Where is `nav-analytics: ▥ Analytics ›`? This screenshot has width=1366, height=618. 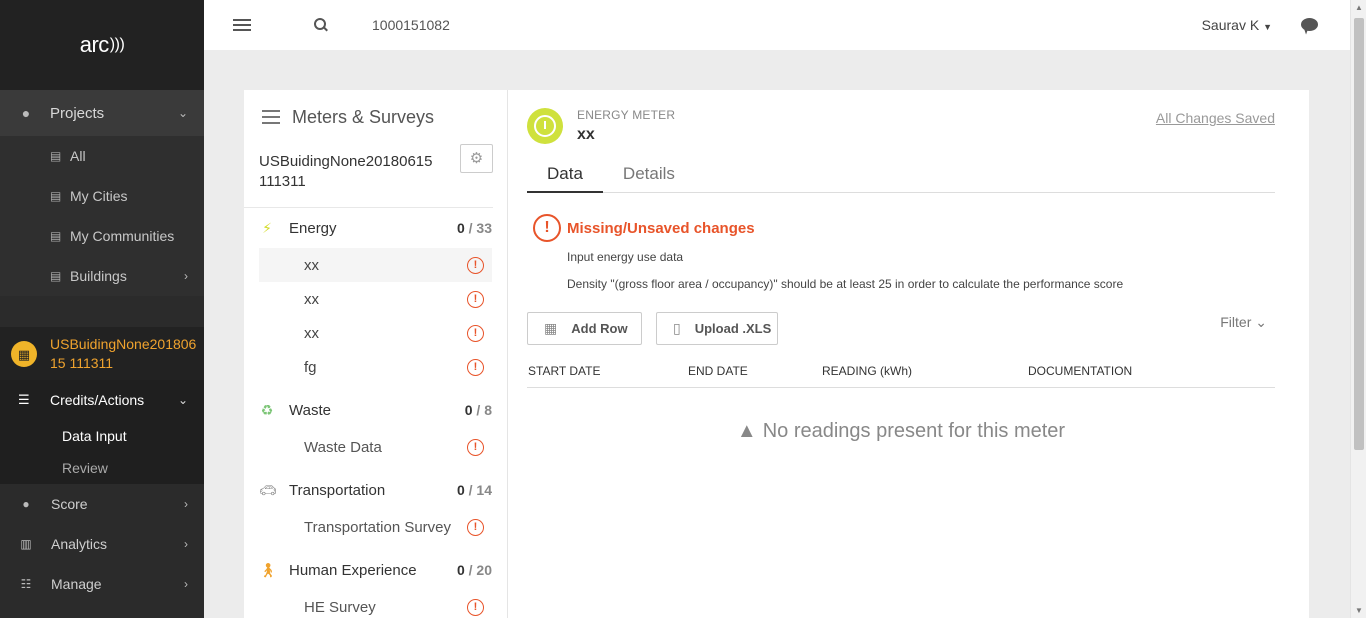 nav-analytics: ▥ Analytics › is located at coordinates (102, 544).